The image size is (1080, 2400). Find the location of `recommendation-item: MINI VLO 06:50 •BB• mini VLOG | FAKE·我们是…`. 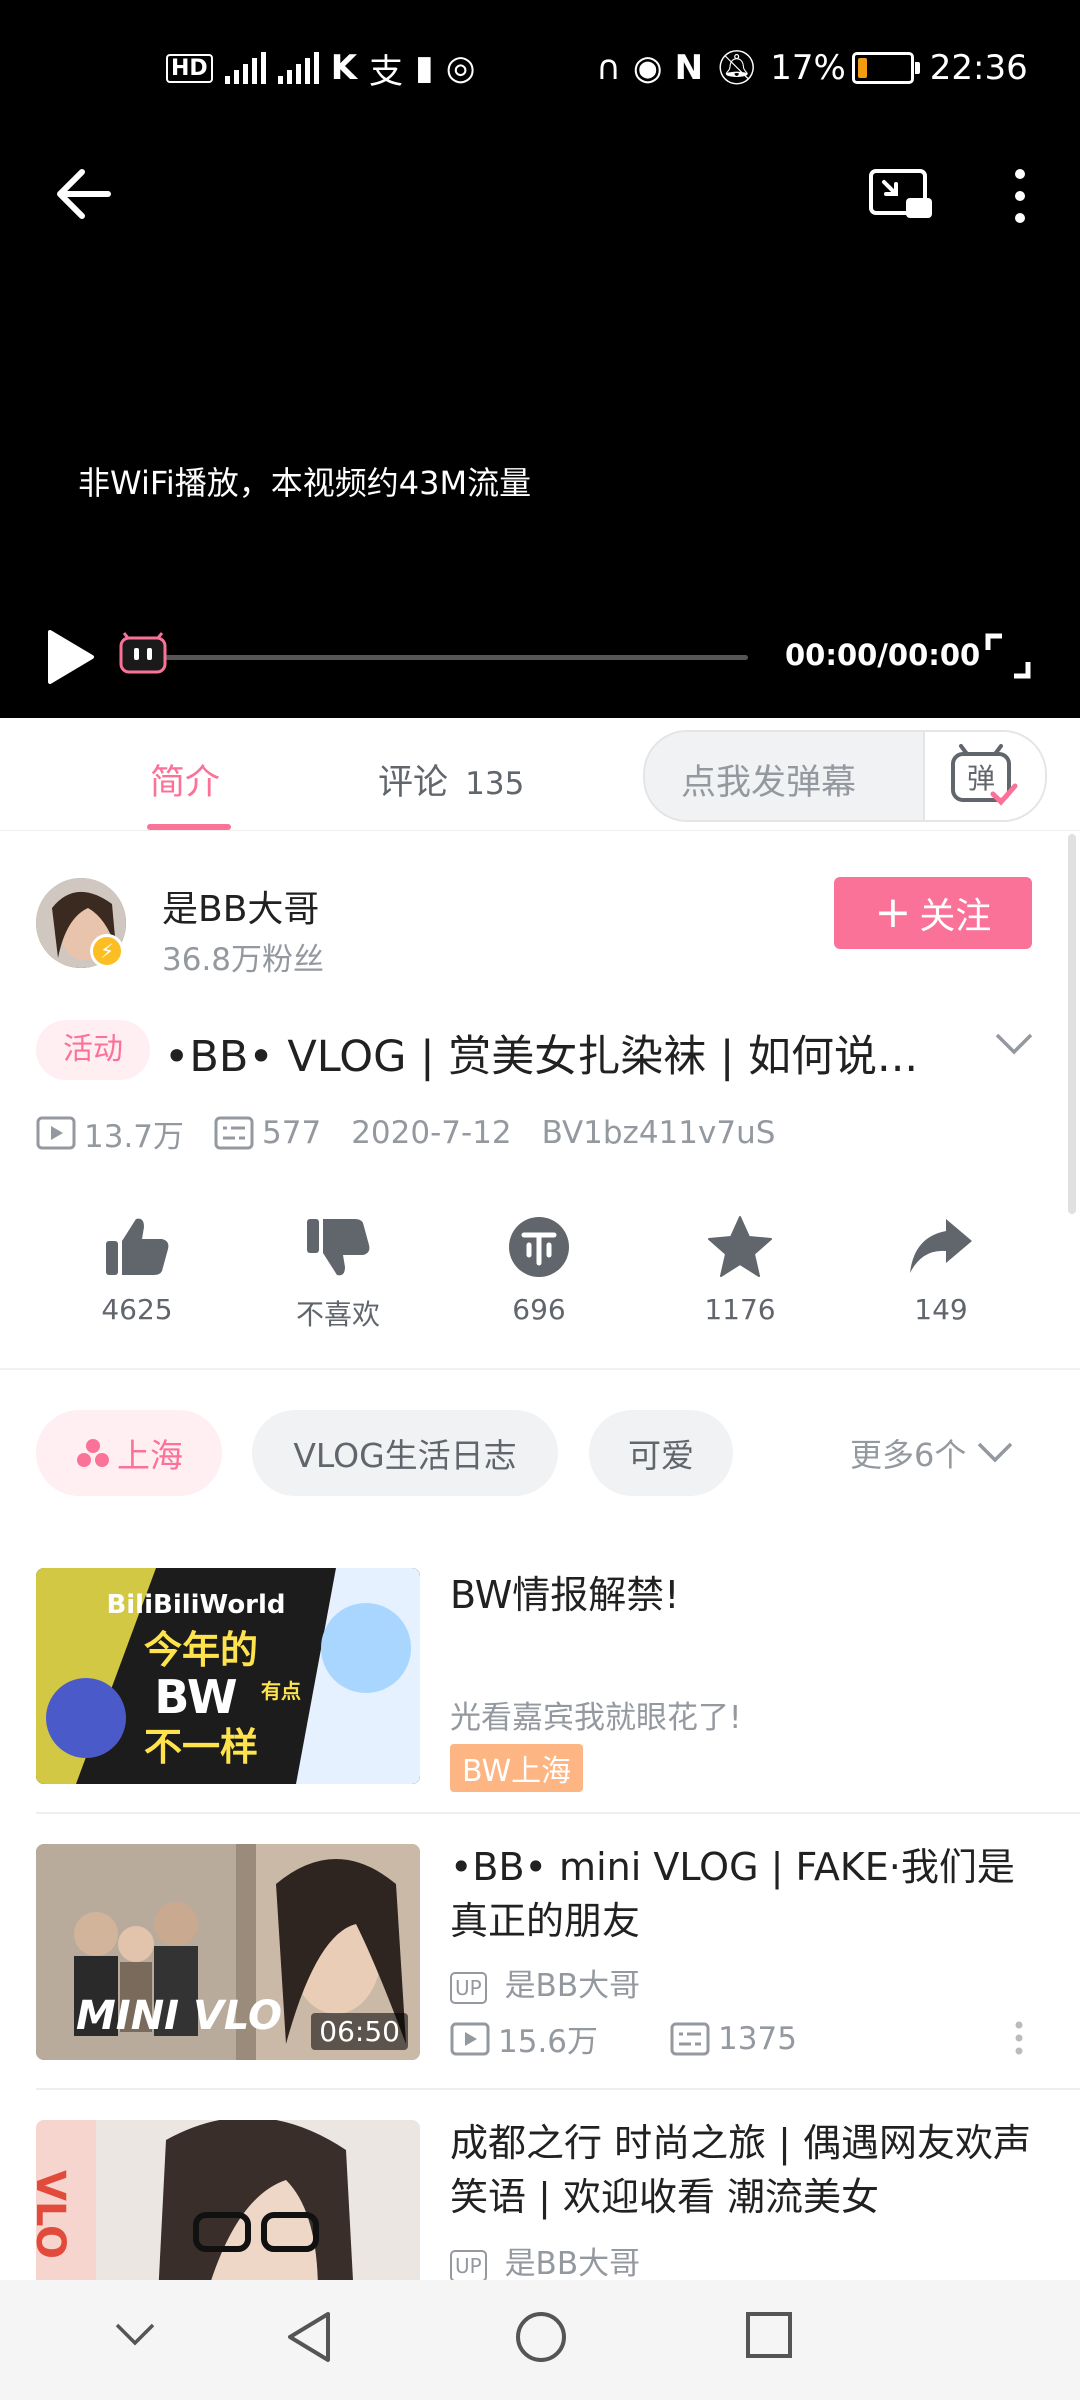

recommendation-item: MINI VLO 06:50 •BB• mini VLOG | FAKE·我们是… is located at coordinates (540, 1982).